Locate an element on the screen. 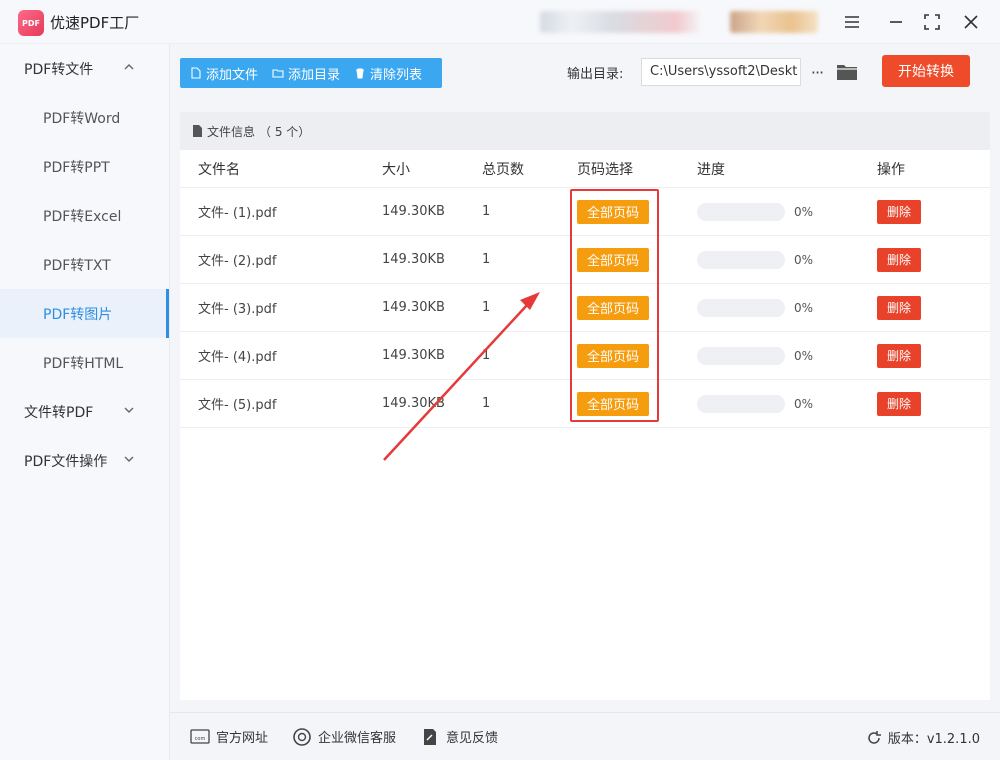  website-label: 官方网址 is located at coordinates (242, 738).